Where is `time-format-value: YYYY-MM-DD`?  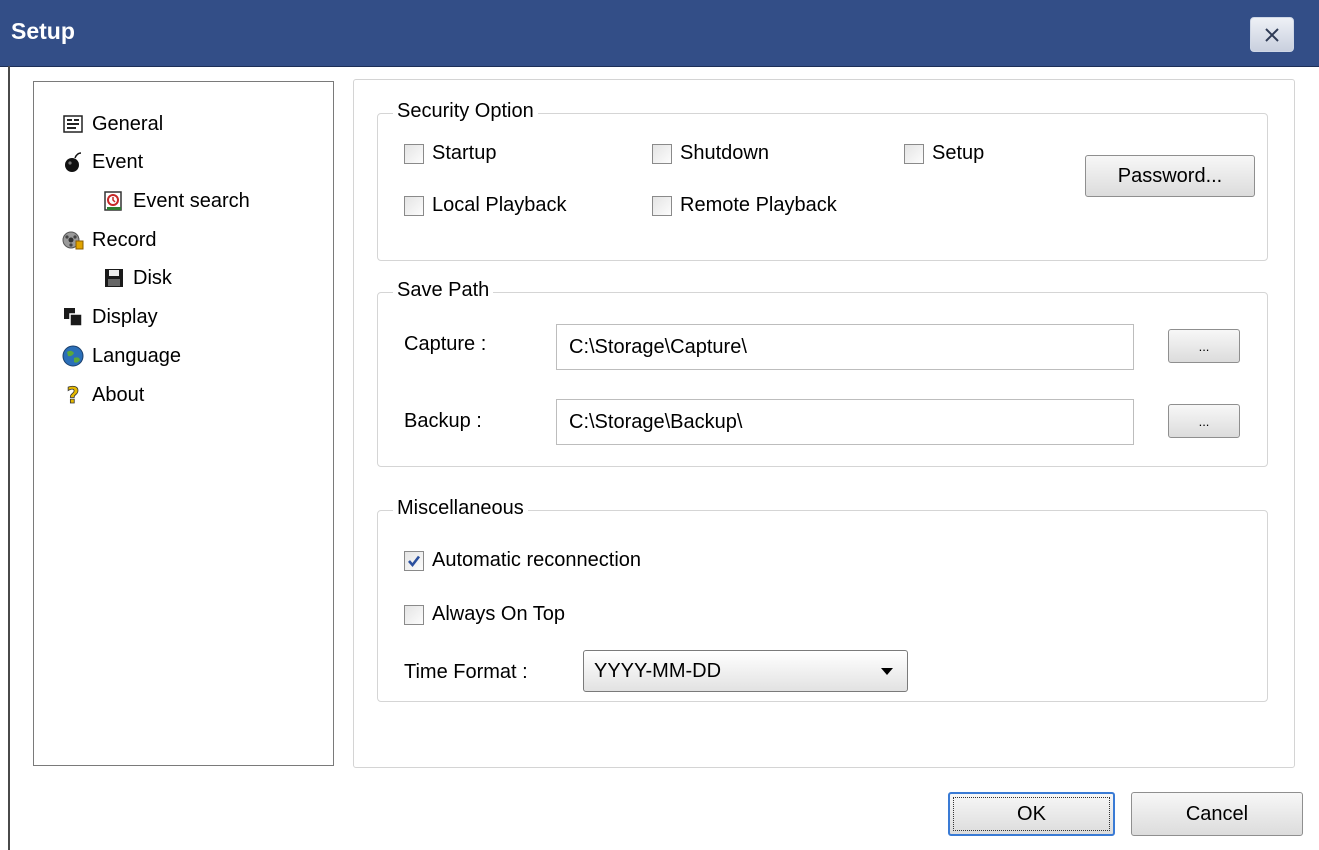
time-format-value: YYYY-MM-DD is located at coordinates (658, 670).